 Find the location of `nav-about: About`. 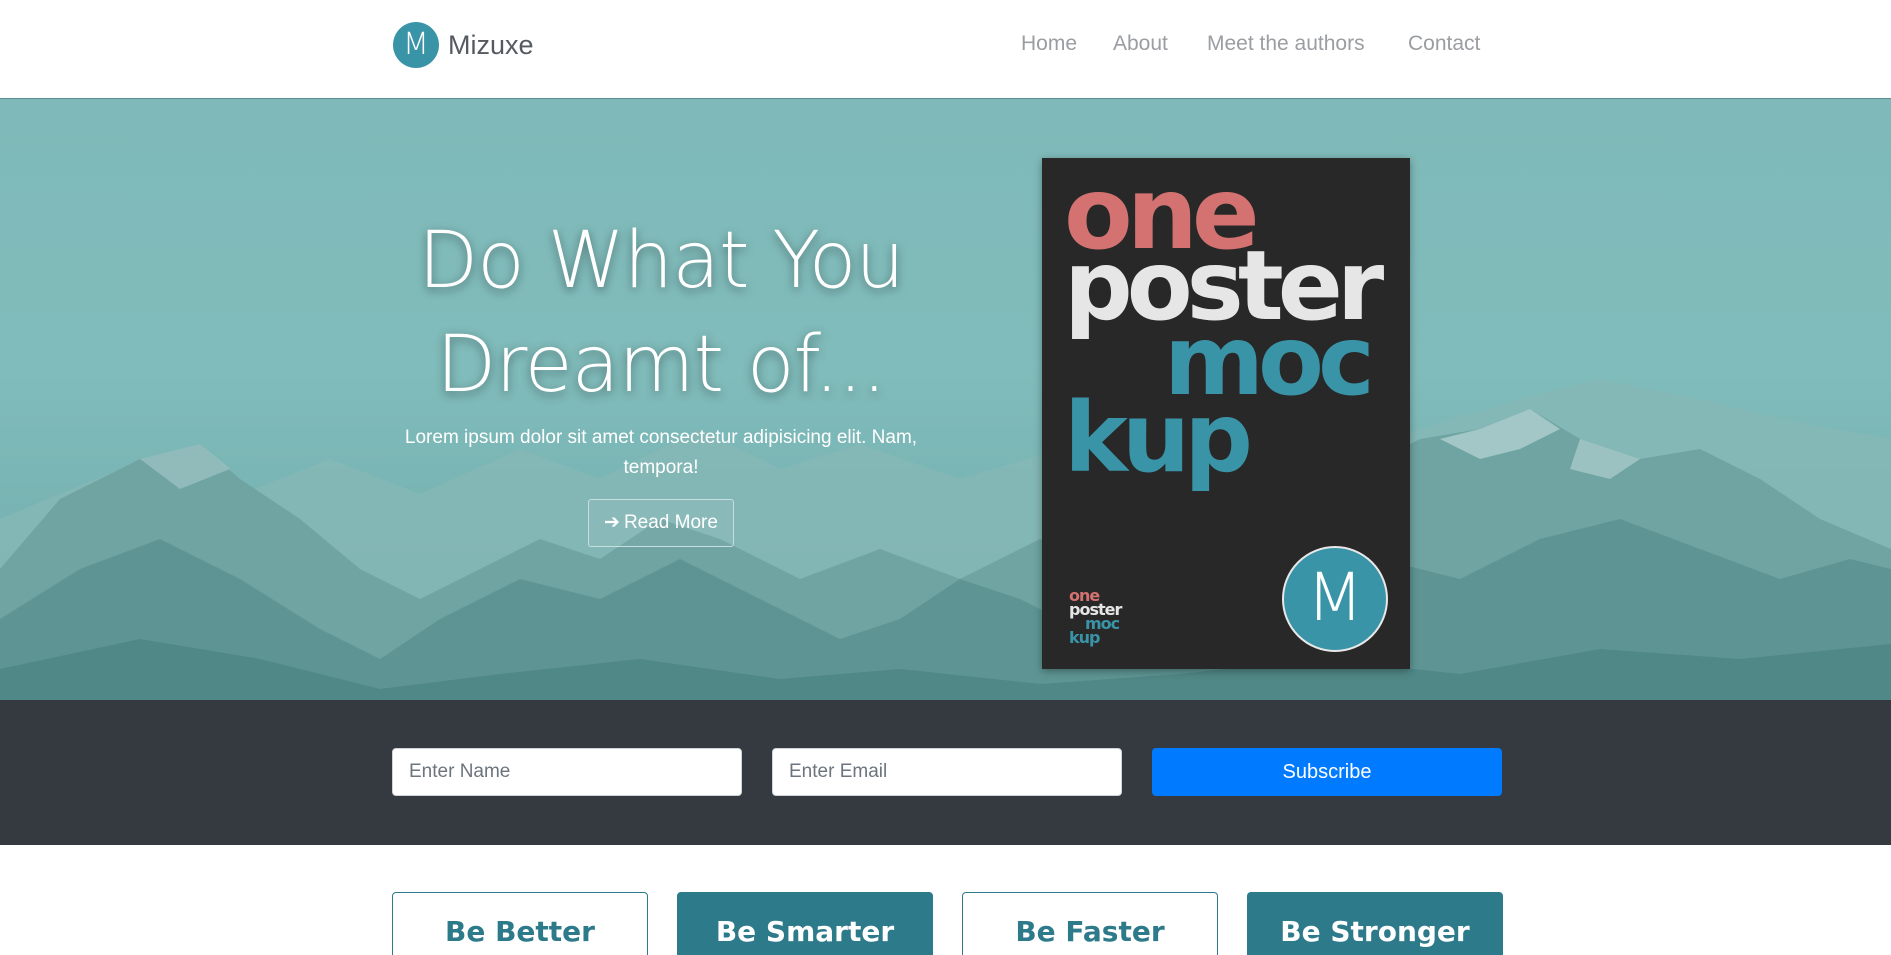

nav-about: About is located at coordinates (1140, 44).